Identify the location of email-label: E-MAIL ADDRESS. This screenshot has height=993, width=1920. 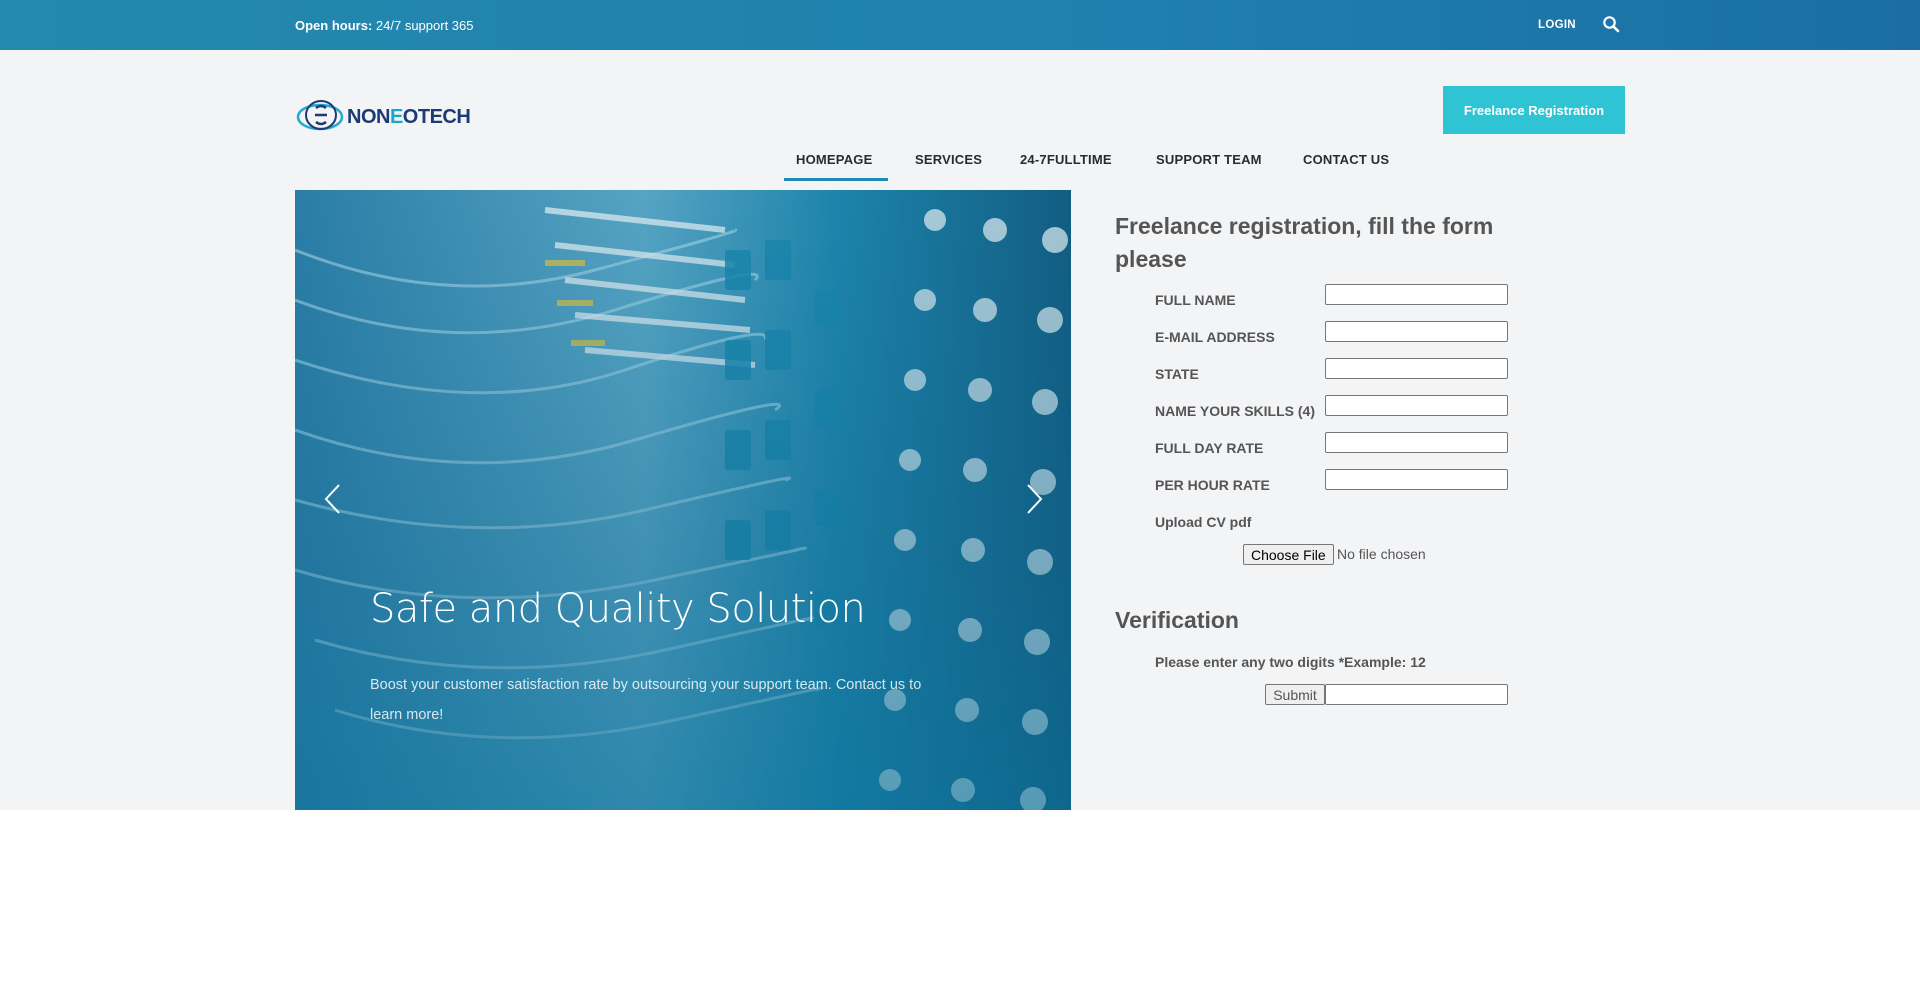
(1215, 337).